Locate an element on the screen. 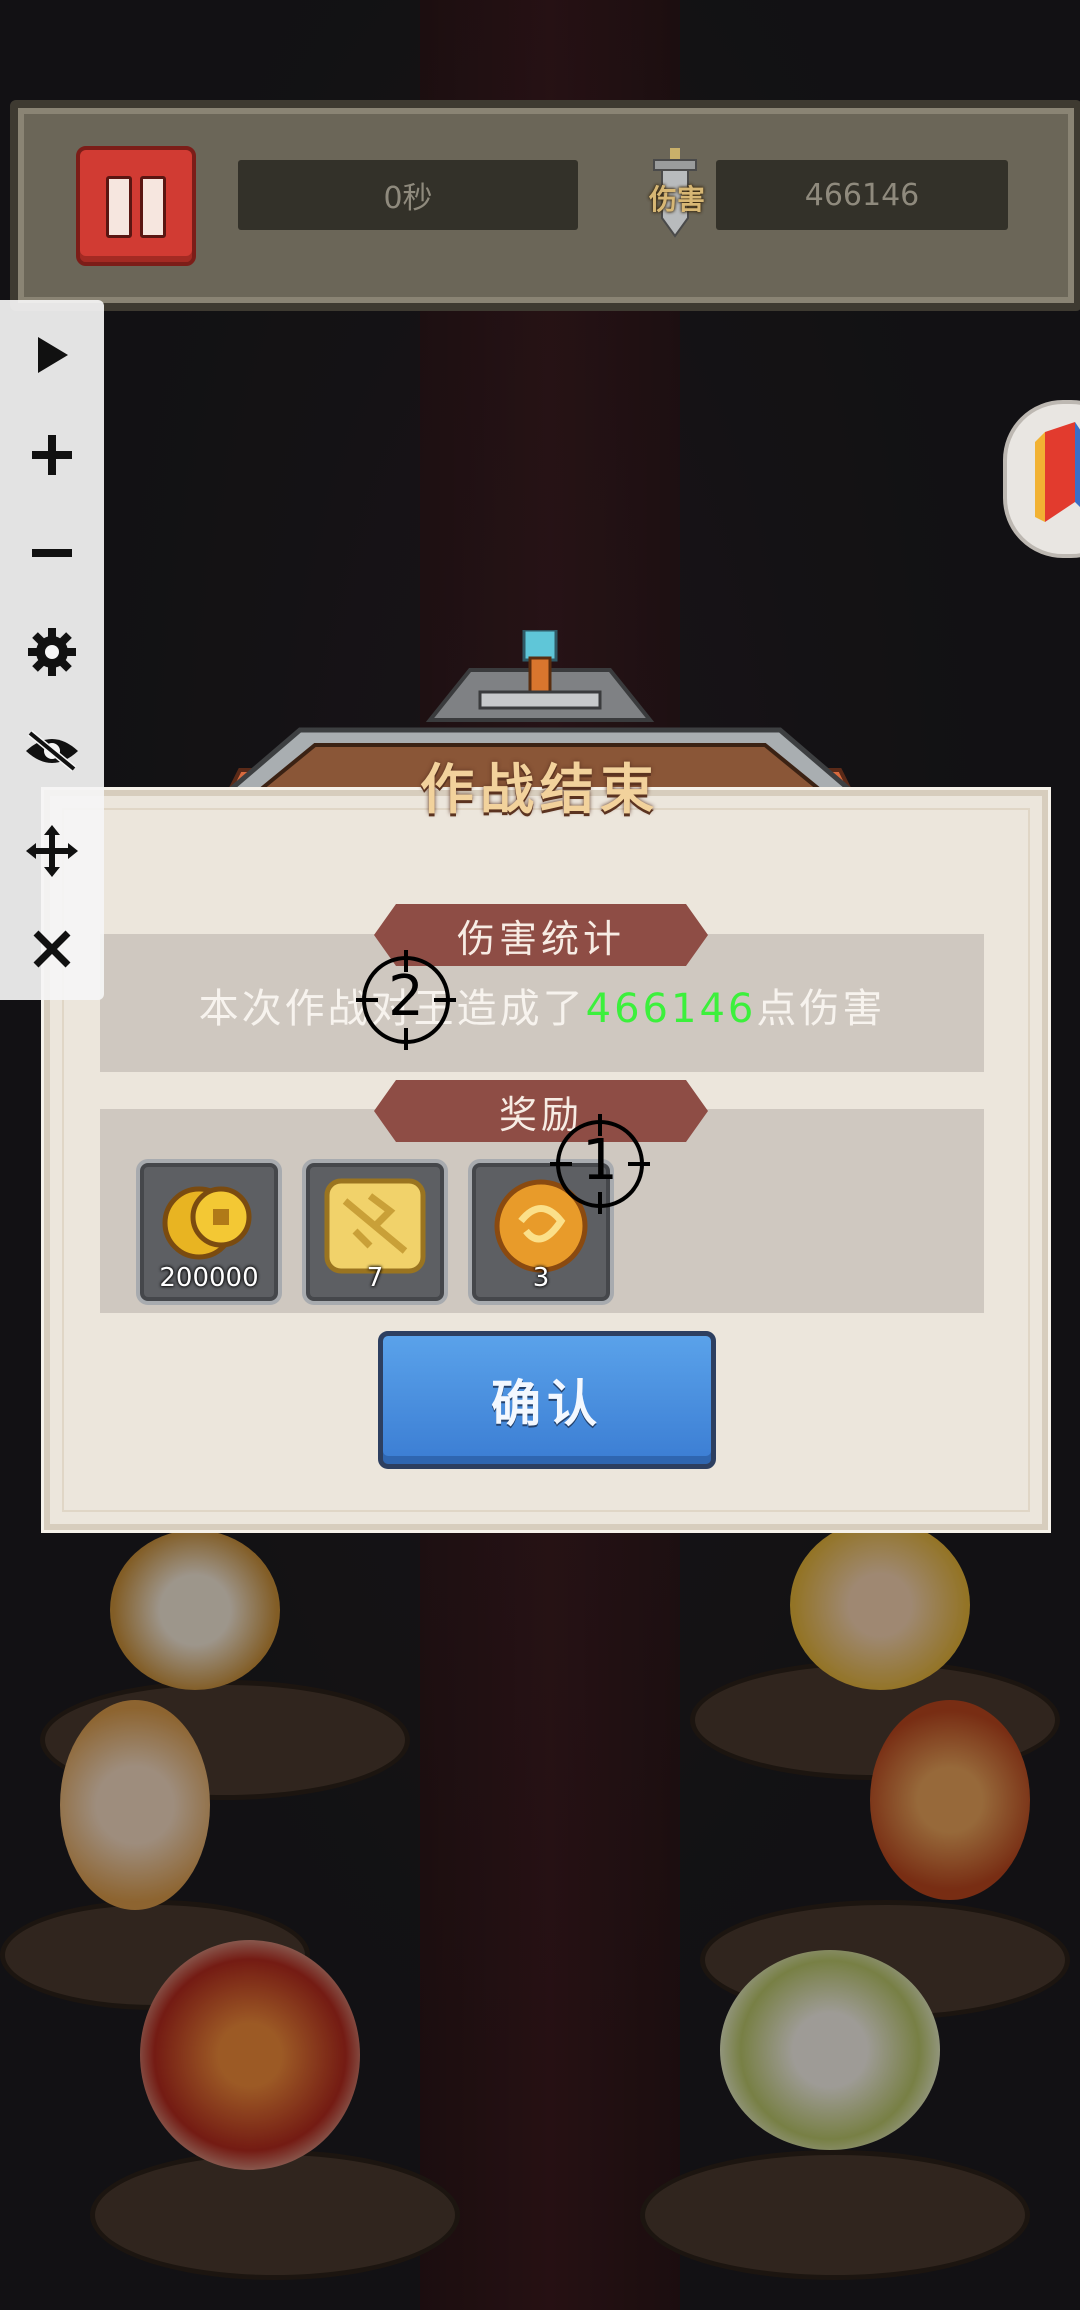 This screenshot has height=2310, width=1080. side-menu-button is located at coordinates (1041, 479).